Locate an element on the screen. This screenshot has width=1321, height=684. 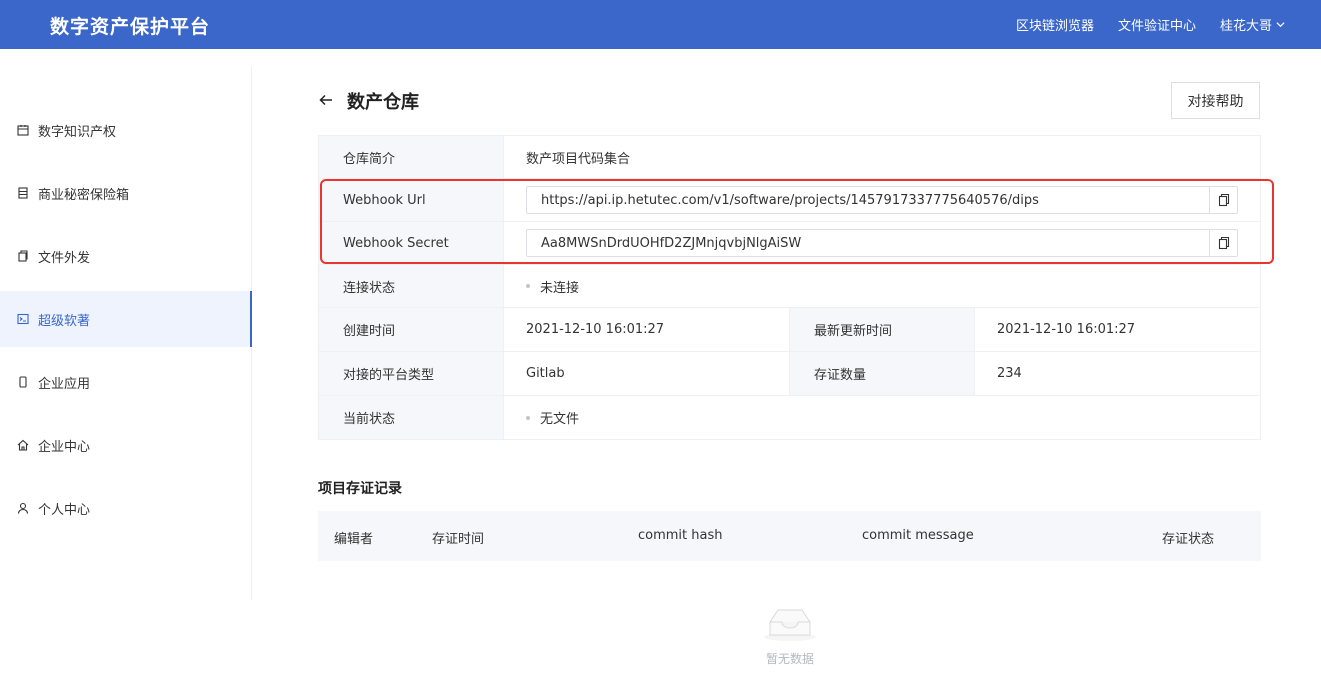
chevron-down-icon is located at coordinates (1280, 25).